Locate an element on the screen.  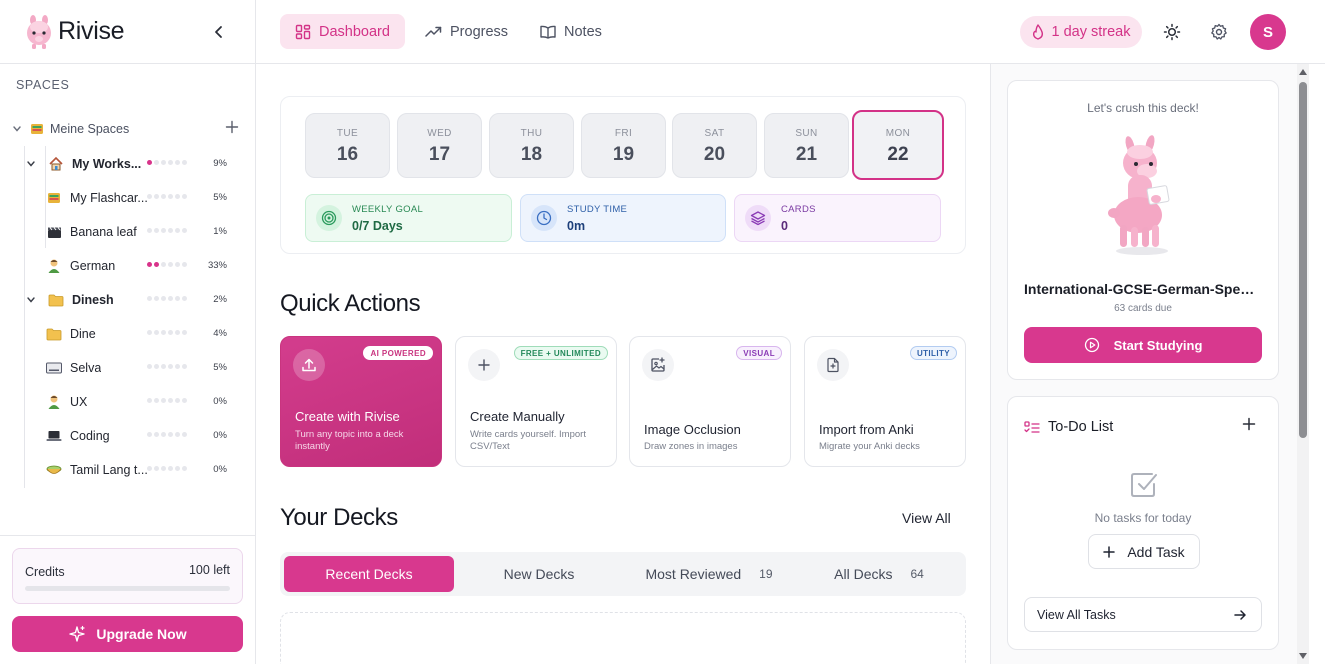
space-item-percent: 9% is located at coordinates (220, 163).